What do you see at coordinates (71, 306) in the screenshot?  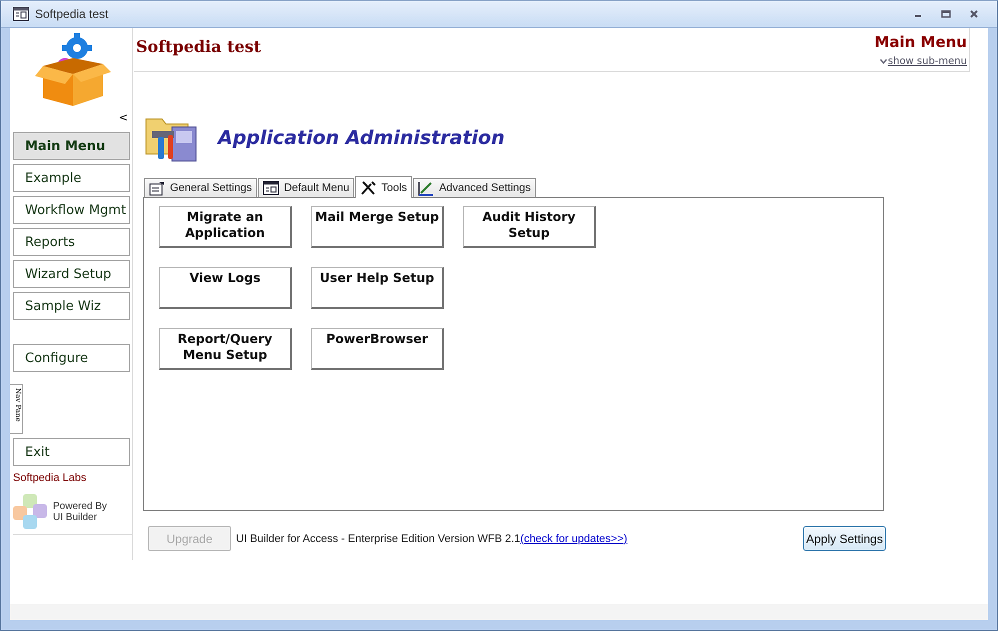 I see `nav-button: Sample Wiz` at bounding box center [71, 306].